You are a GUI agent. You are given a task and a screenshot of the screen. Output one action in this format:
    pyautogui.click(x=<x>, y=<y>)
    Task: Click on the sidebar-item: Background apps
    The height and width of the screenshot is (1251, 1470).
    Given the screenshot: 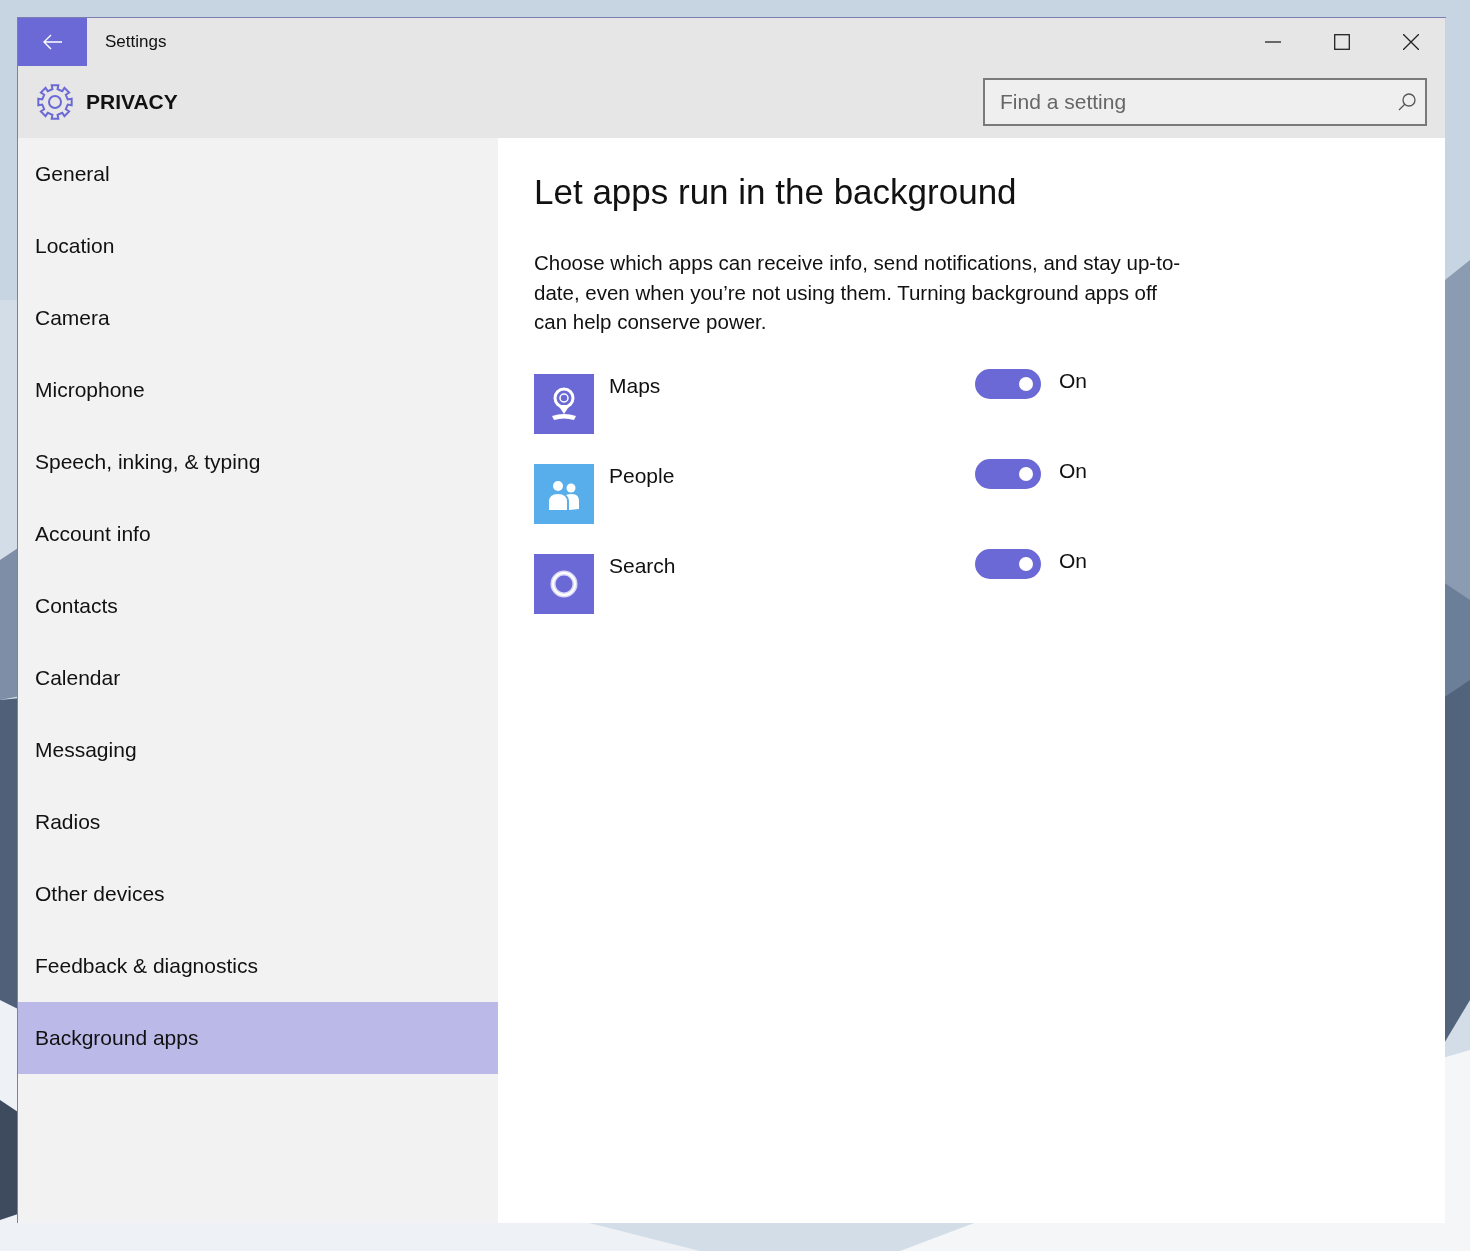 What is the action you would take?
    pyautogui.click(x=258, y=1038)
    